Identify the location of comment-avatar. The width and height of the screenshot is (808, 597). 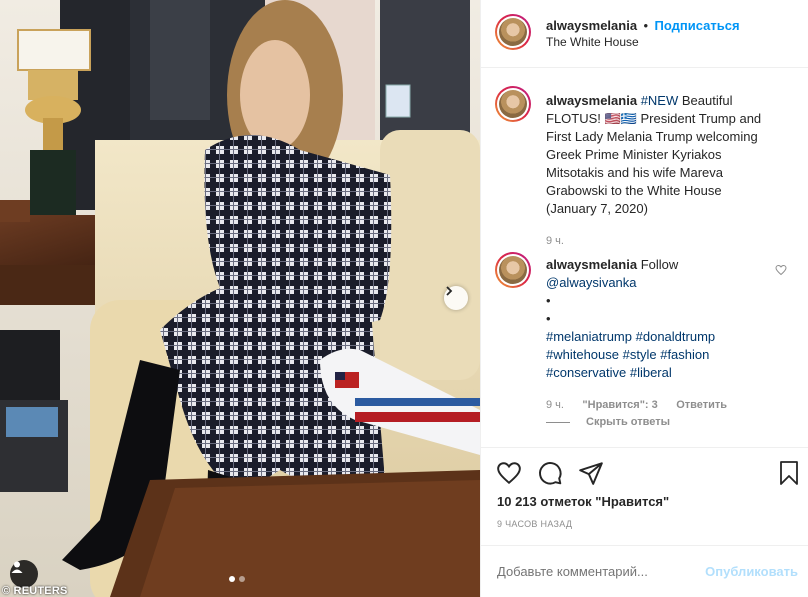
(513, 270).